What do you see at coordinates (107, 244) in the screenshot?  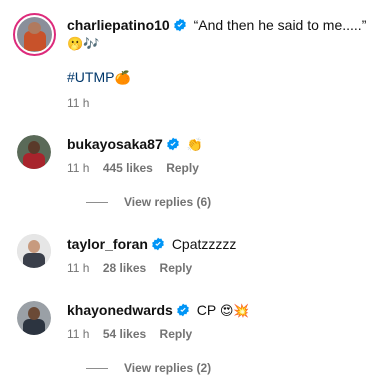 I see `username: taylor_foran` at bounding box center [107, 244].